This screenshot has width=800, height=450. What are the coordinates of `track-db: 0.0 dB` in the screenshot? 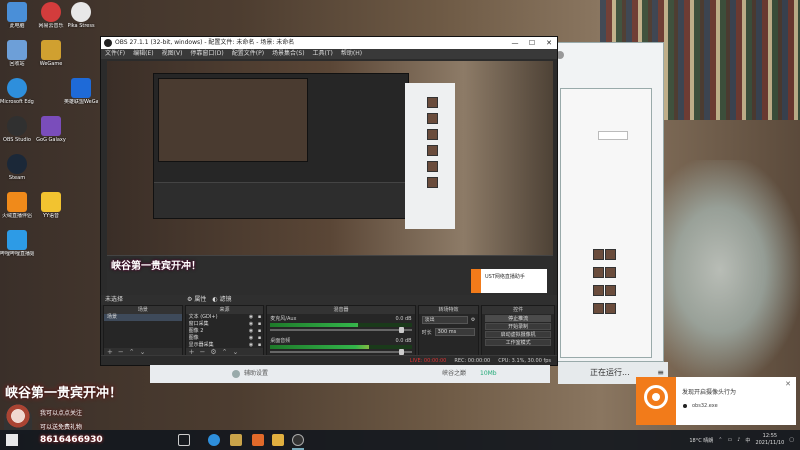 It's located at (403, 341).